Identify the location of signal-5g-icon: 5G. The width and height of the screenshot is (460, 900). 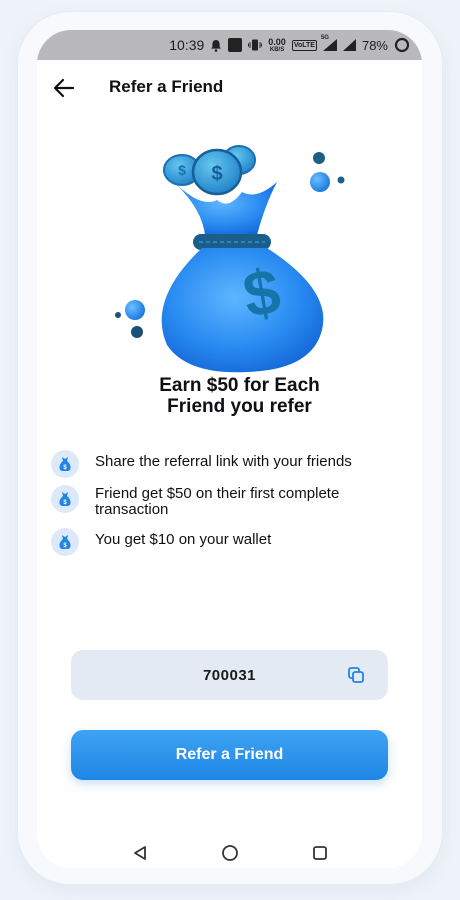
(329, 43).